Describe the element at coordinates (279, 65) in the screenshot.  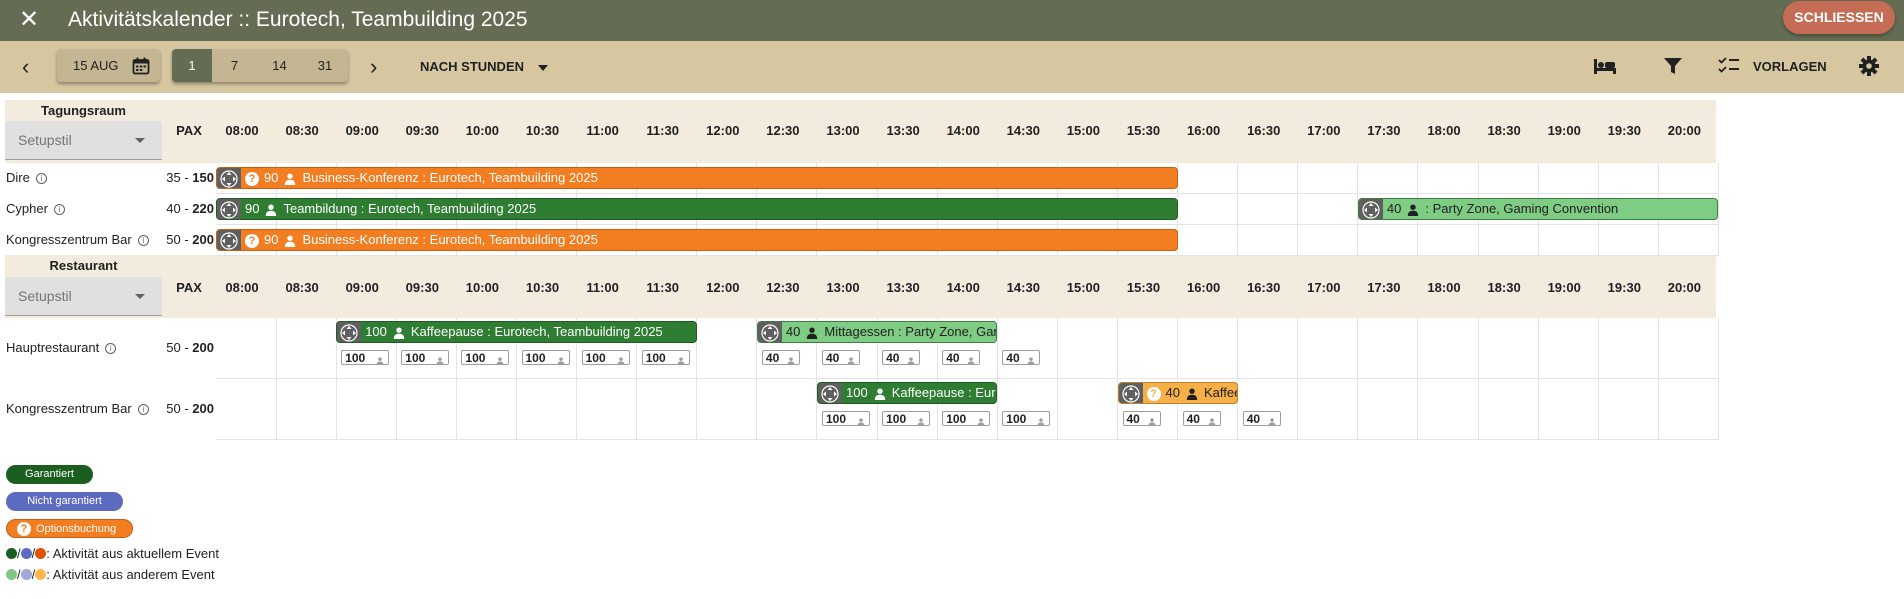
I see `range-option-14: 14` at that location.